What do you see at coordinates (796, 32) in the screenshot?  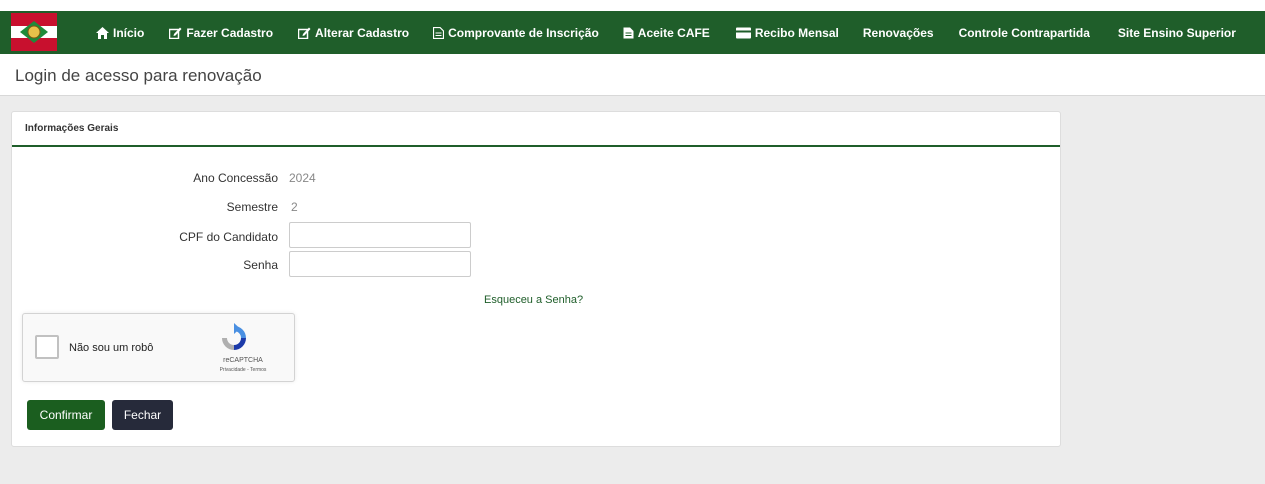 I see `nav-item-label: Recibo Mensal` at bounding box center [796, 32].